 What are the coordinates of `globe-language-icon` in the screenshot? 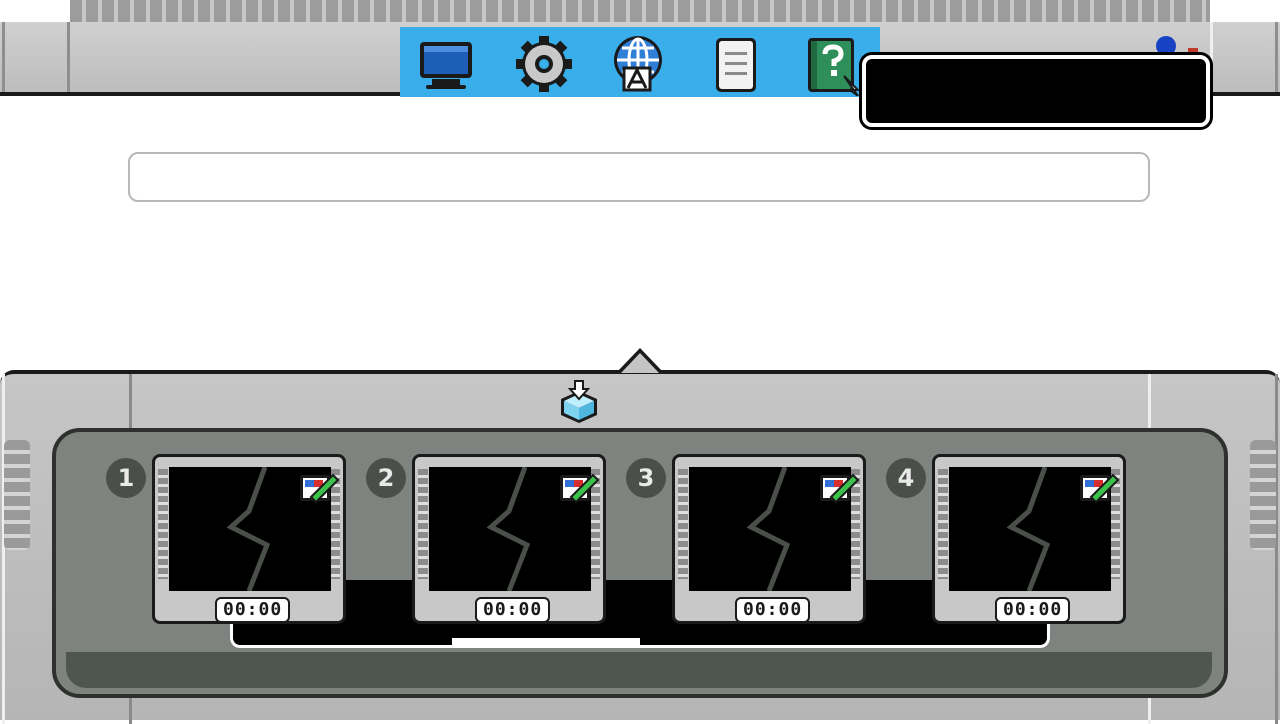 It's located at (638, 64).